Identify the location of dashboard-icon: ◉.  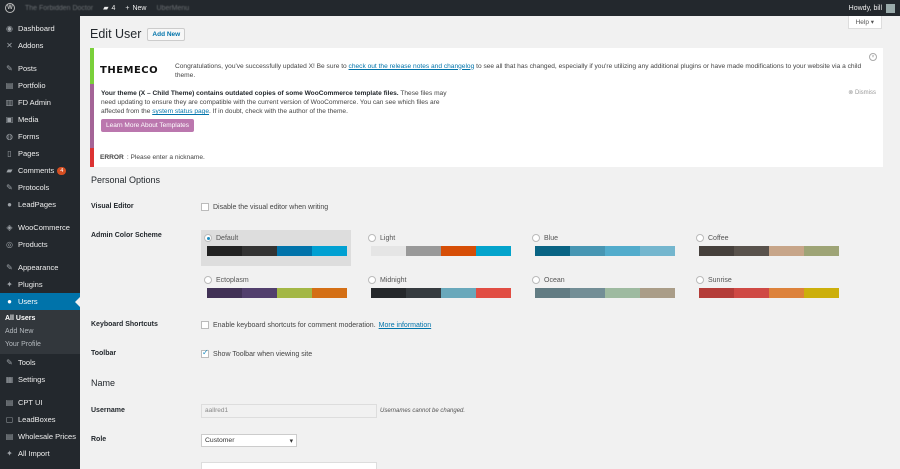
(9, 28).